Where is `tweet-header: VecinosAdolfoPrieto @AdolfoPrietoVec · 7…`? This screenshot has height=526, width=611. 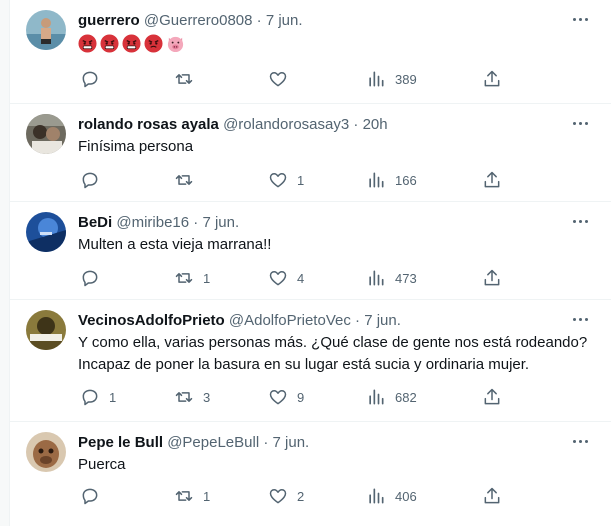 tweet-header: VecinosAdolfoPrieto @AdolfoPrietoVec · 7… is located at coordinates (239, 320).